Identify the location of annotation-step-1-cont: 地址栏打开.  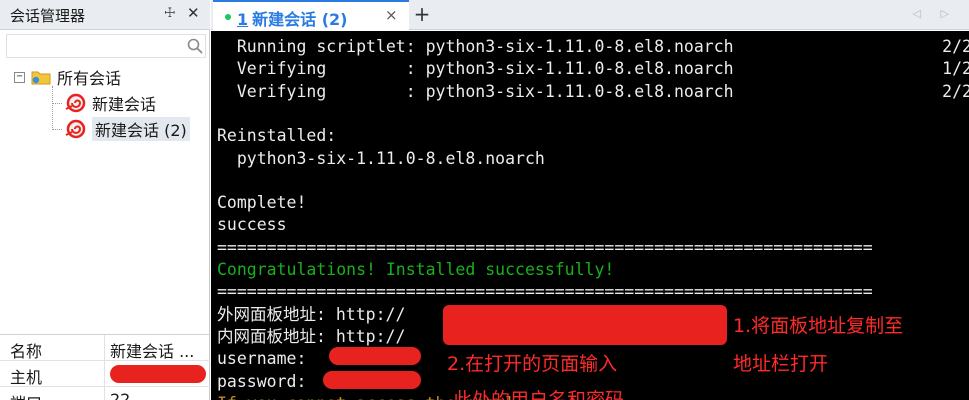
(781, 364).